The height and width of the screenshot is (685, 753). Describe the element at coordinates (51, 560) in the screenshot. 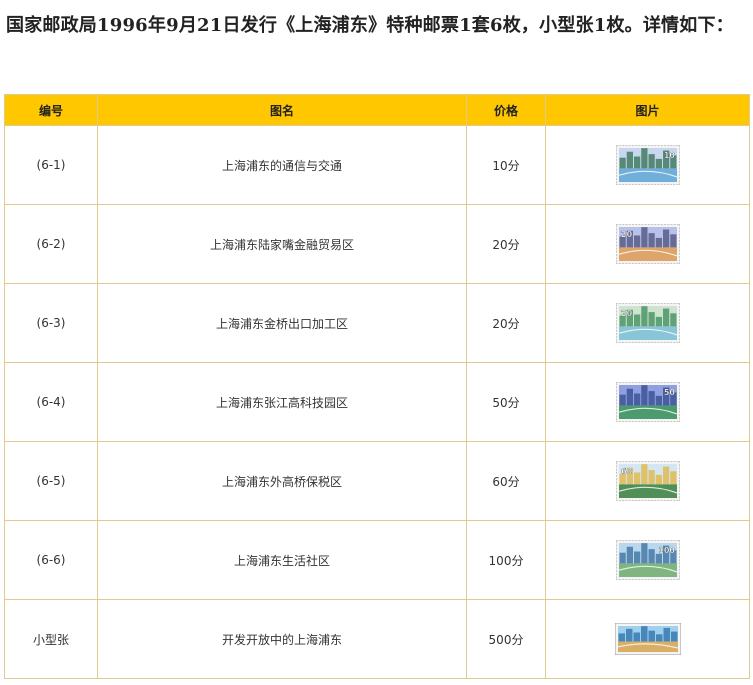

I see `stamp-id: (6-6)` at that location.